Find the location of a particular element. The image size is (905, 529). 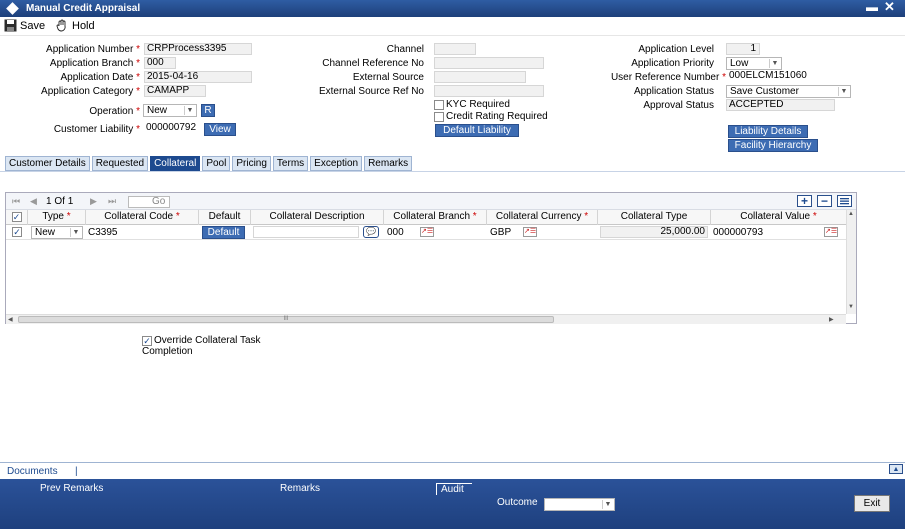

scroll-thumb: III is located at coordinates (286, 319).